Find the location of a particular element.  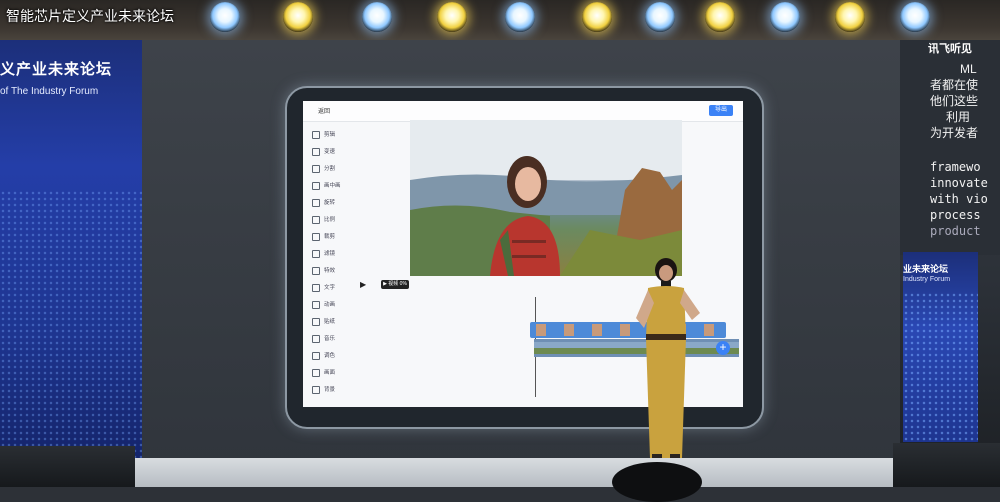

tool-item: 变速 is located at coordinates (323, 151).